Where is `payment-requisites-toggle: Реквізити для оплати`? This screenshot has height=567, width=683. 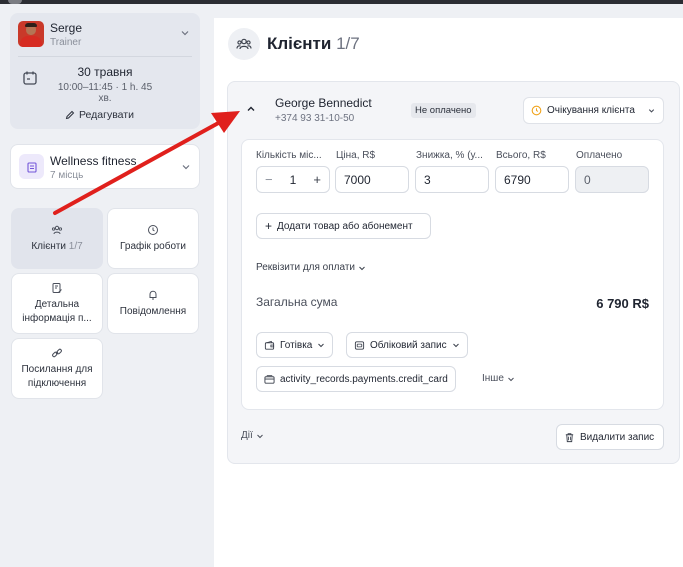 payment-requisites-toggle: Реквізити для оплати is located at coordinates (311, 267).